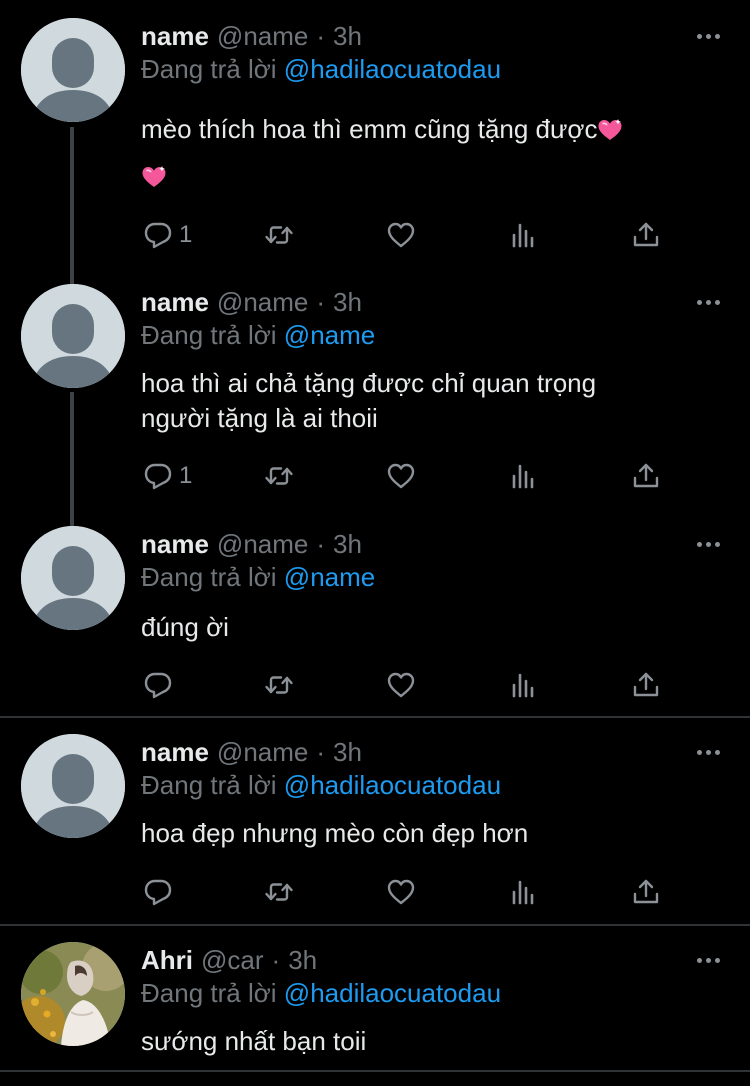 This screenshot has height=1086, width=750. Describe the element at coordinates (369, 129) in the screenshot. I see `tweet-text-line: mèo thích hoa thì emm cũng tặng được` at that location.